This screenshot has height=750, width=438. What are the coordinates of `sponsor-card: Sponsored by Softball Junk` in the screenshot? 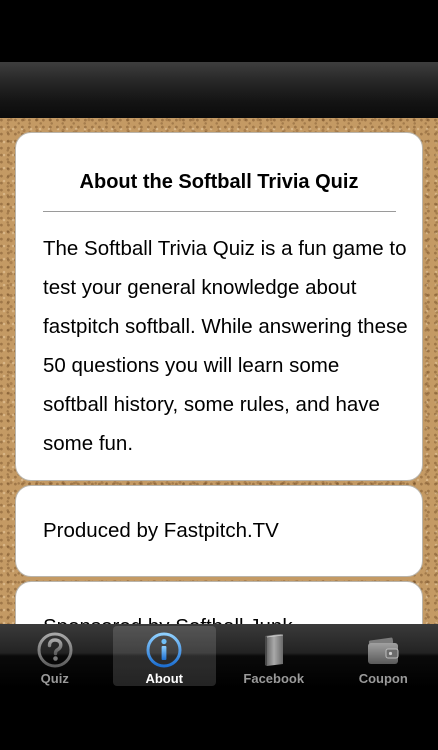 It's located at (219, 602).